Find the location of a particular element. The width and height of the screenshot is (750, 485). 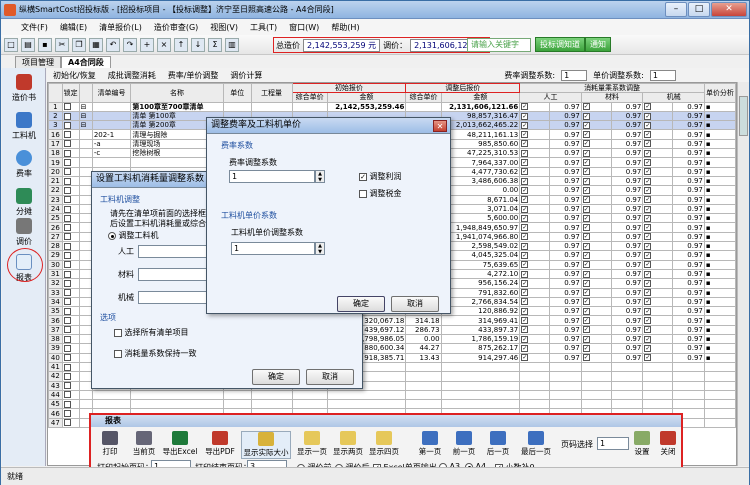

batch-consume-button: 成批调整消耗 is located at coordinates (132, 75).